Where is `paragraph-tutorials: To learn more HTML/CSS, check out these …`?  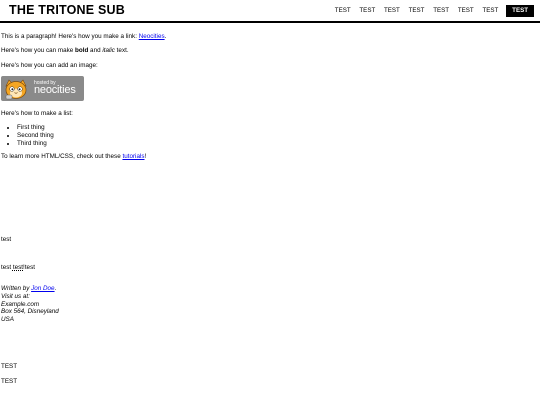 paragraph-tutorials: To learn more HTML/CSS, check out these … is located at coordinates (73, 157).